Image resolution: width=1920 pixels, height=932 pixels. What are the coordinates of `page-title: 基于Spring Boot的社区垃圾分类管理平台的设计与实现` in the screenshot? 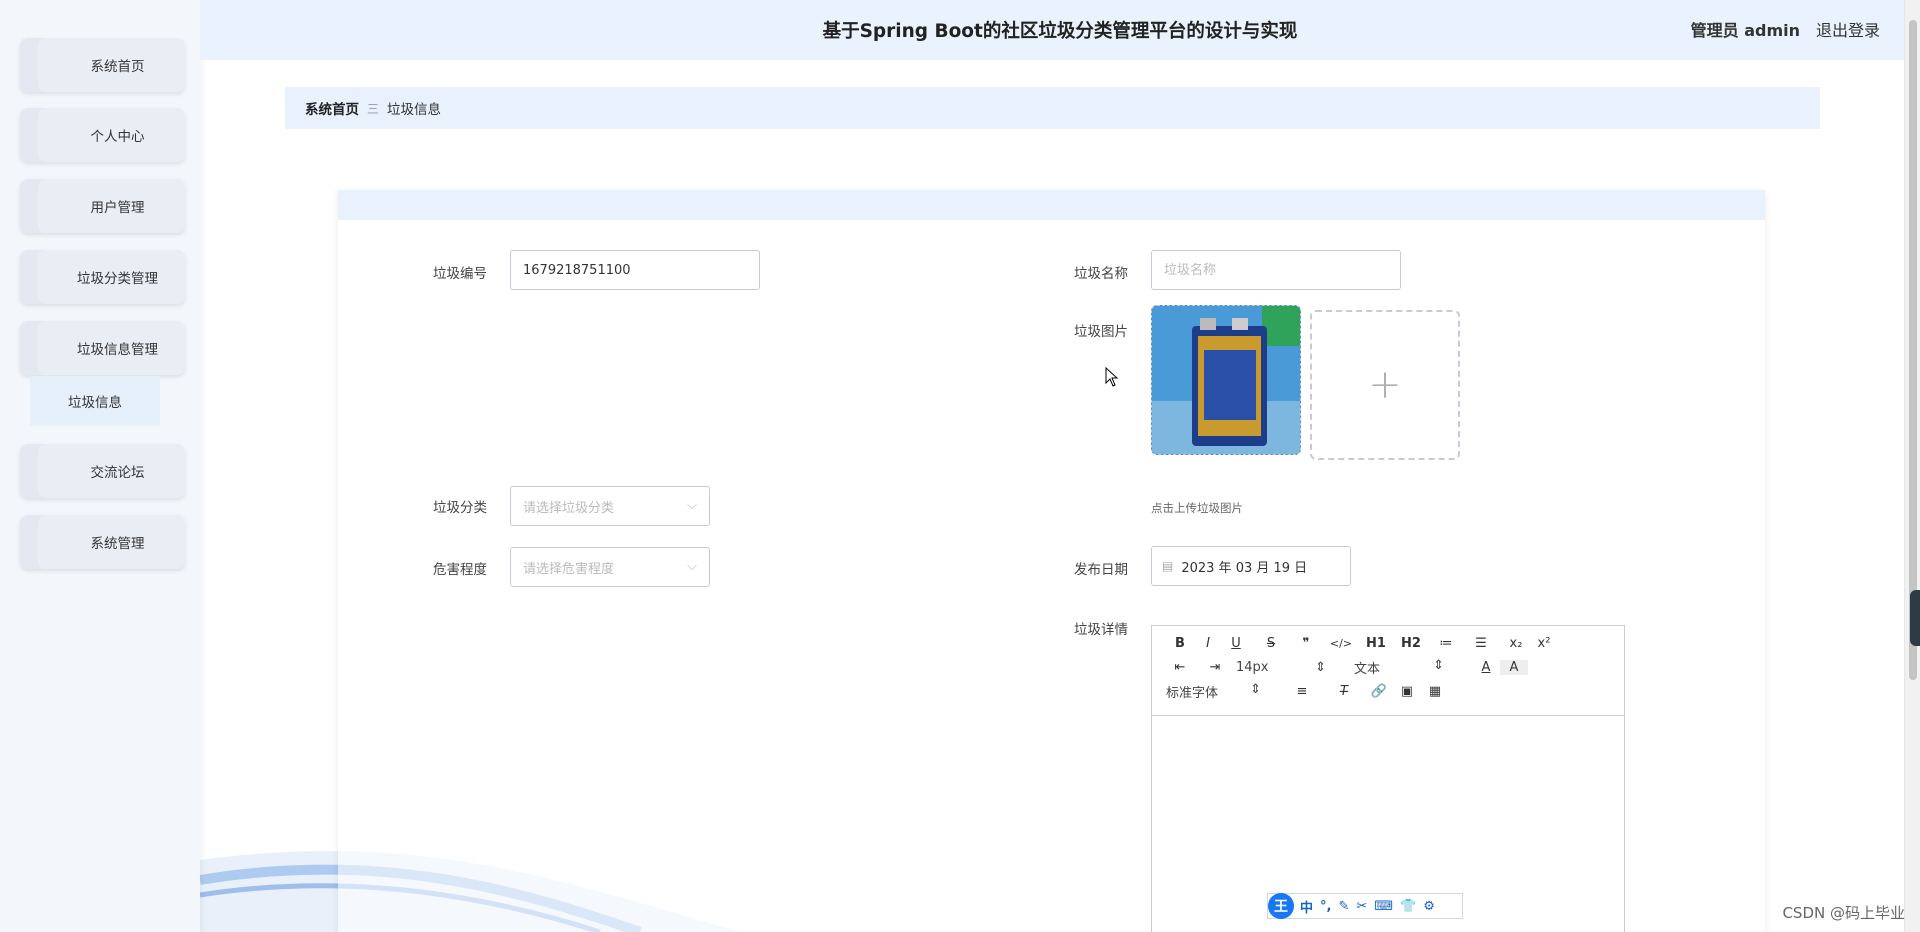 It's located at (1060, 31).